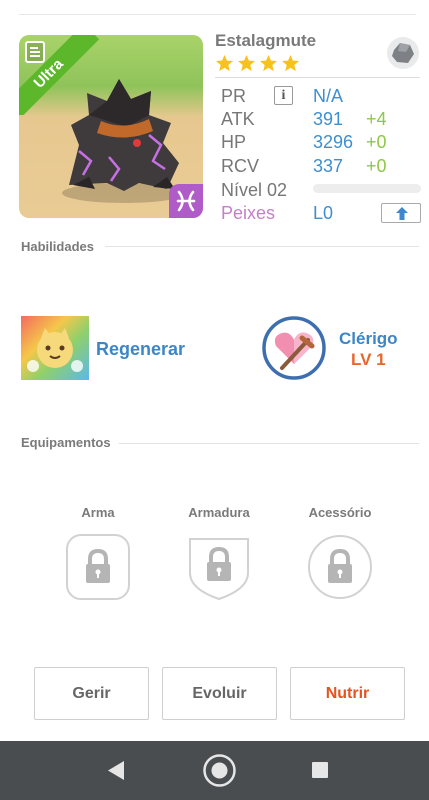  I want to click on cleric-class-icon, so click(294, 348).